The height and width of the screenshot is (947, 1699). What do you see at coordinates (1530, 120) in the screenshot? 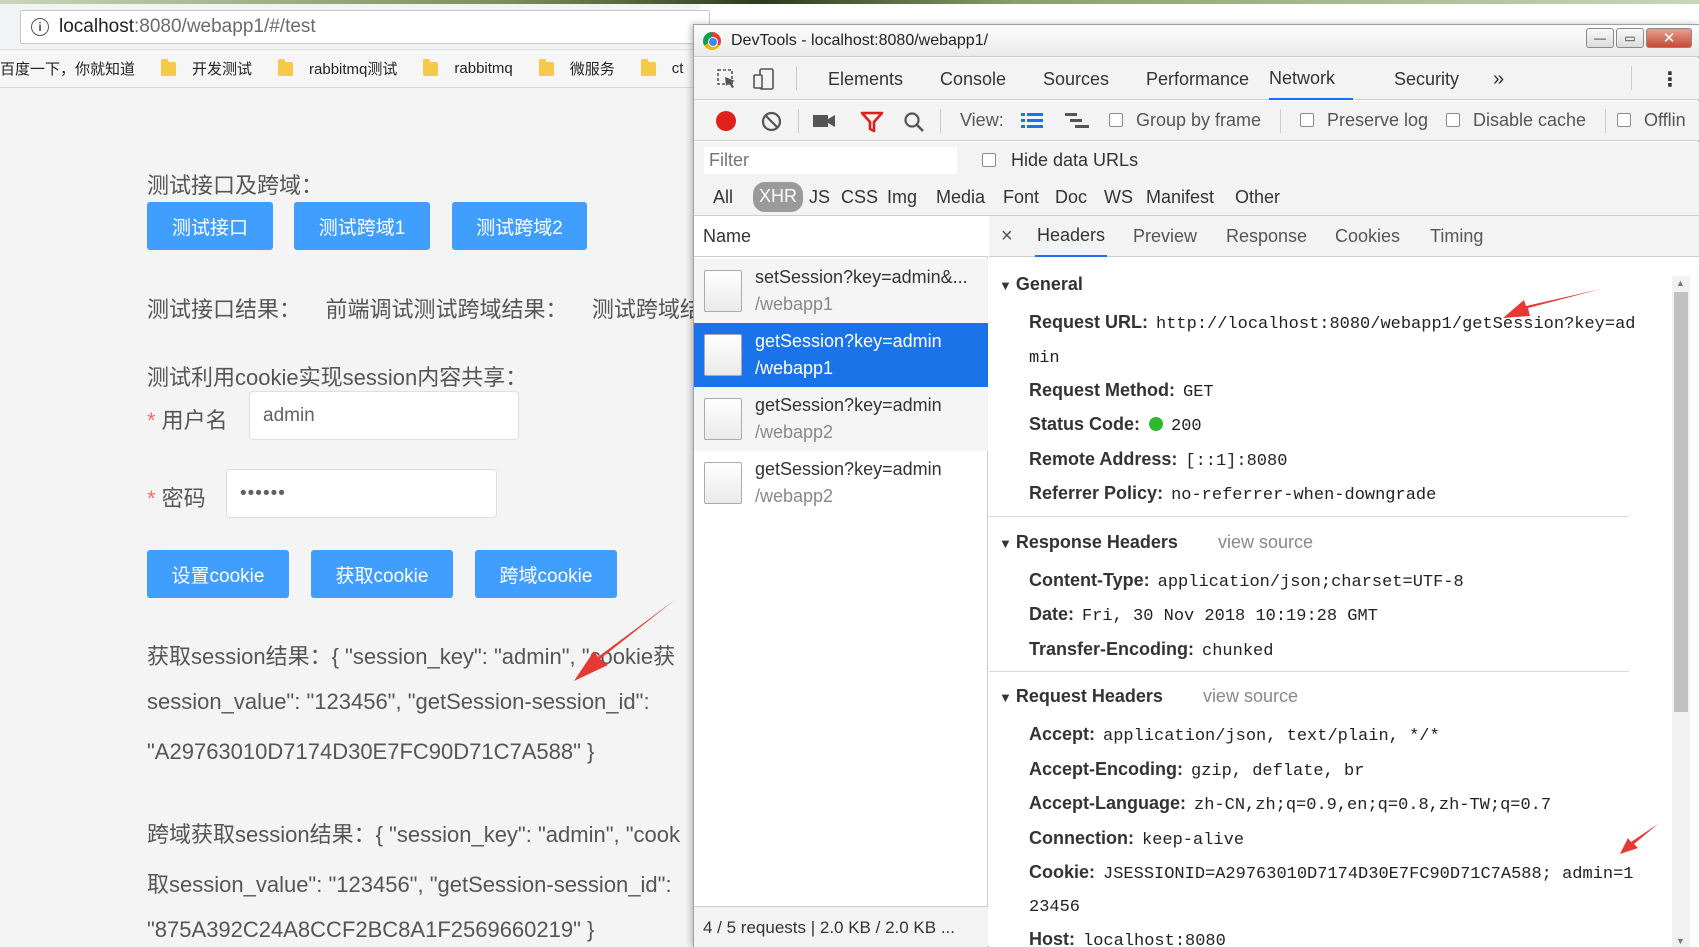
I see `disable-cache-label: Disable cache` at bounding box center [1530, 120].